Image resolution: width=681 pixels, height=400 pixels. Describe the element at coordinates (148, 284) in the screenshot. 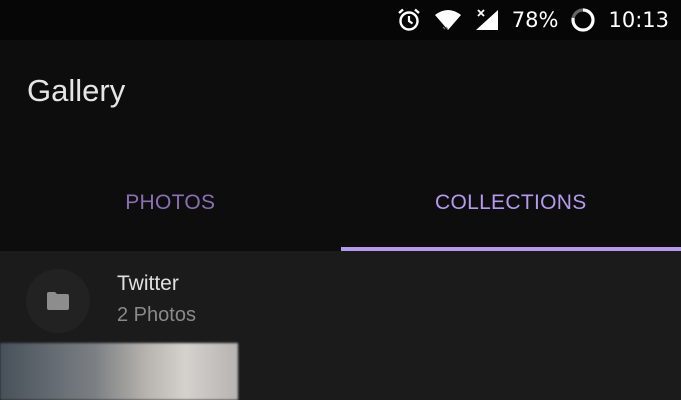

I see `collection-name: Twitter` at that location.